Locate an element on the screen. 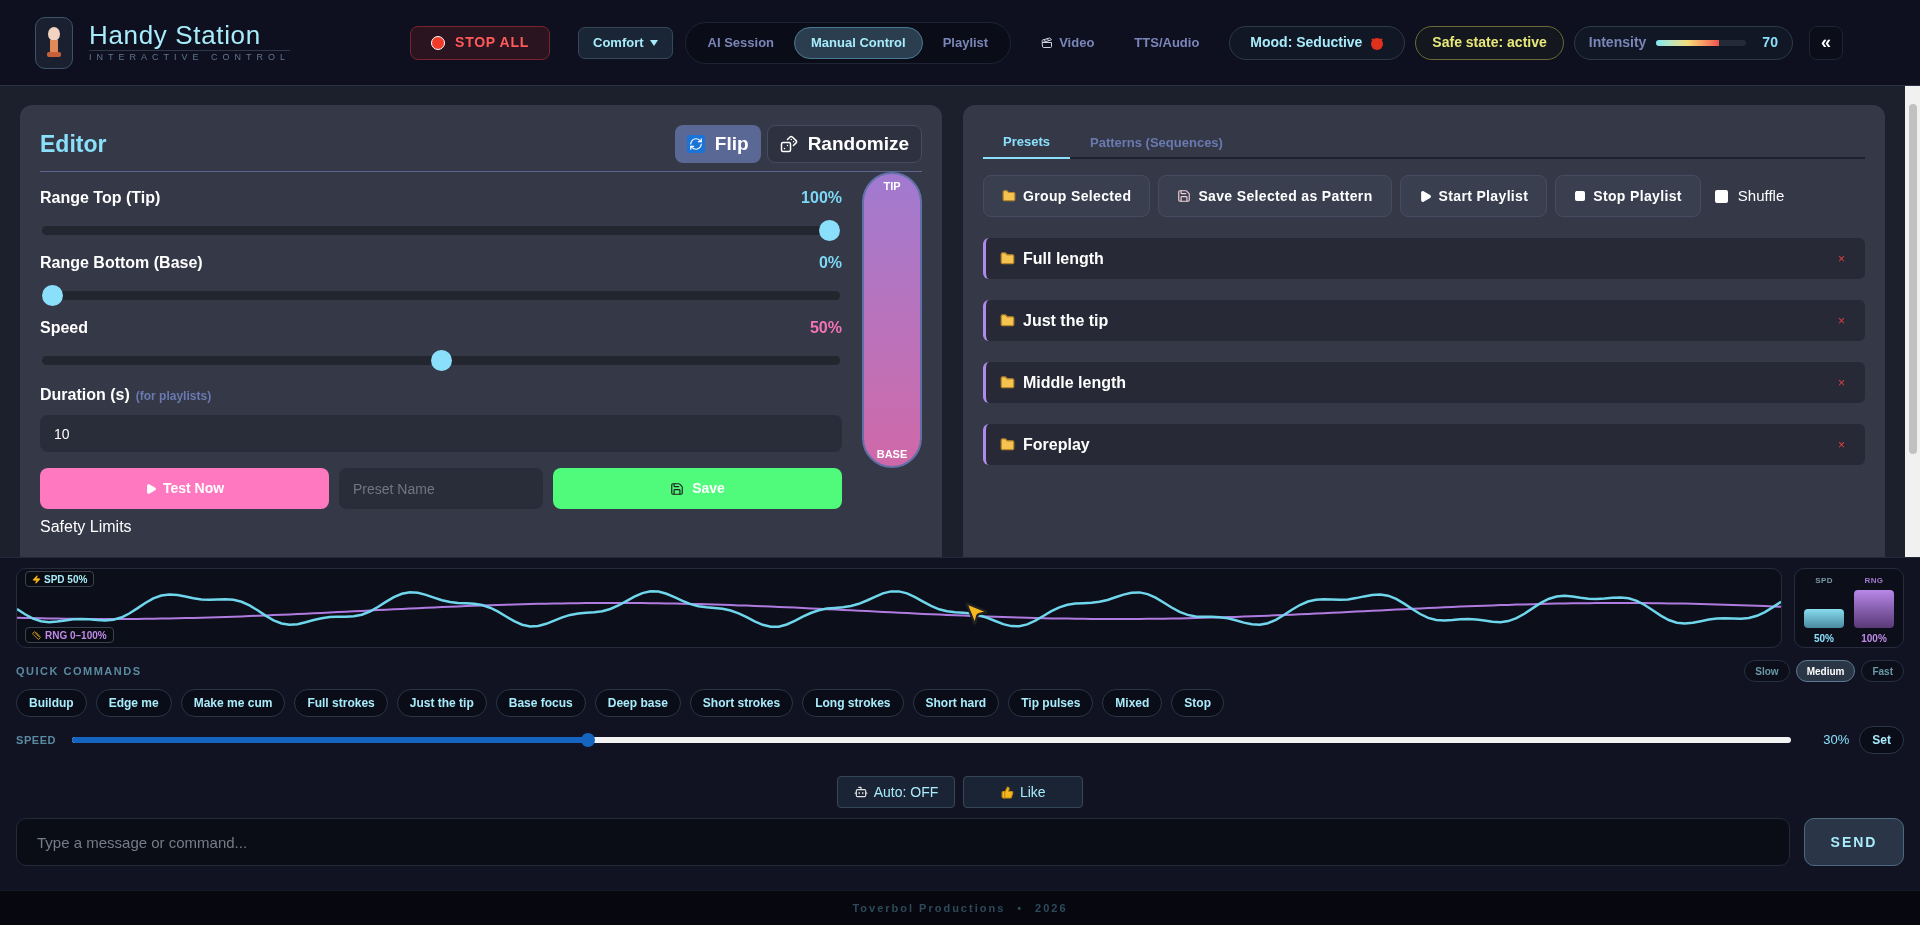 The image size is (1920, 925). command-chip: Mixed is located at coordinates (1132, 703).